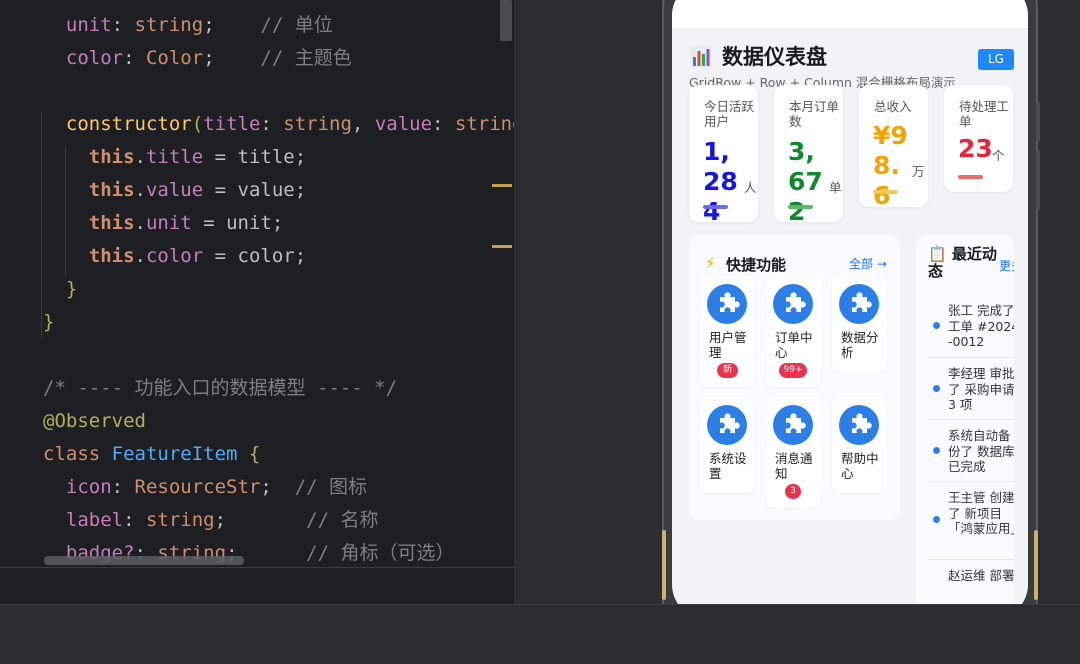  I want to click on code-token: value, so click(174, 190).